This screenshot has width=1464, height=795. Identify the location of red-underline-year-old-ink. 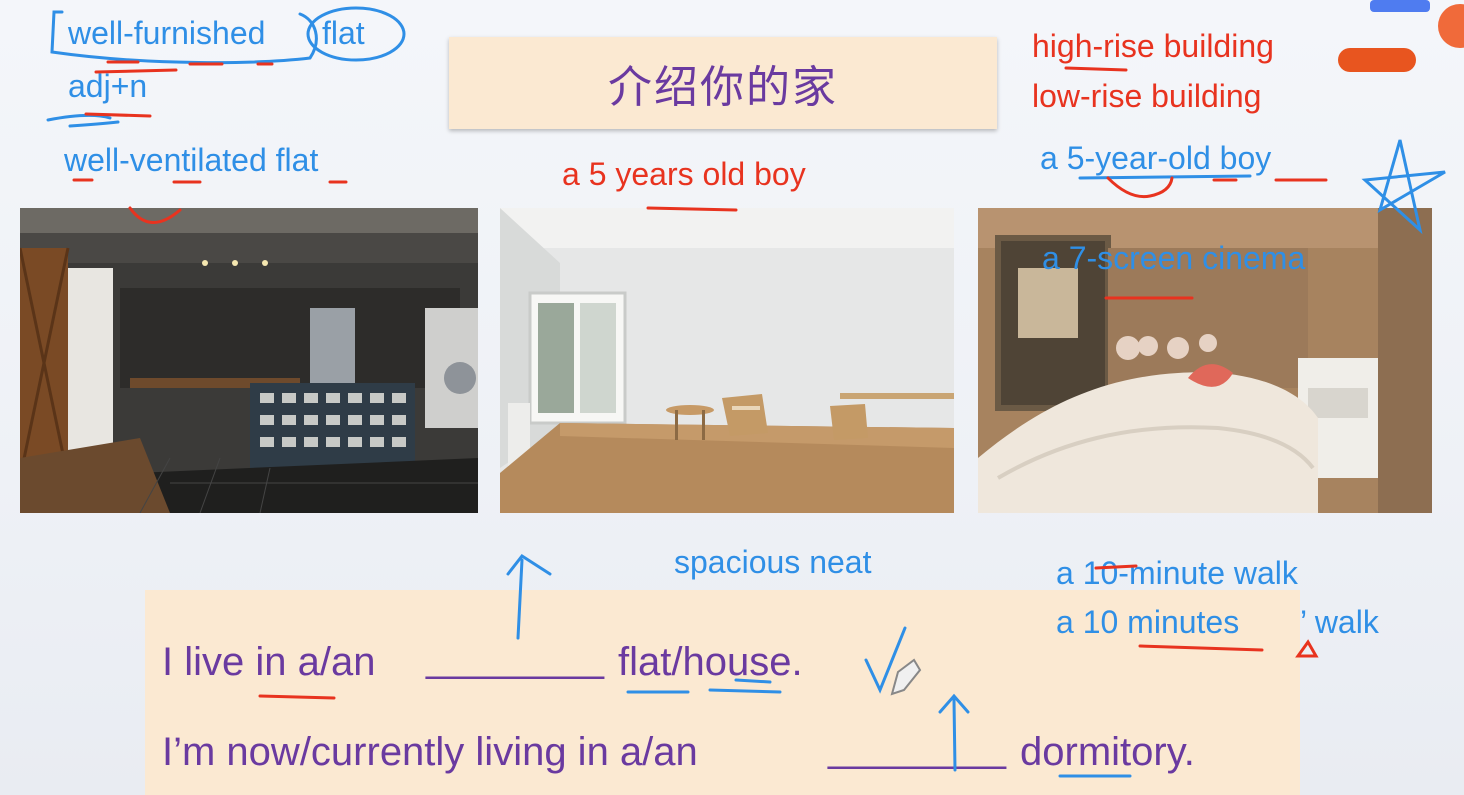
(1217, 187).